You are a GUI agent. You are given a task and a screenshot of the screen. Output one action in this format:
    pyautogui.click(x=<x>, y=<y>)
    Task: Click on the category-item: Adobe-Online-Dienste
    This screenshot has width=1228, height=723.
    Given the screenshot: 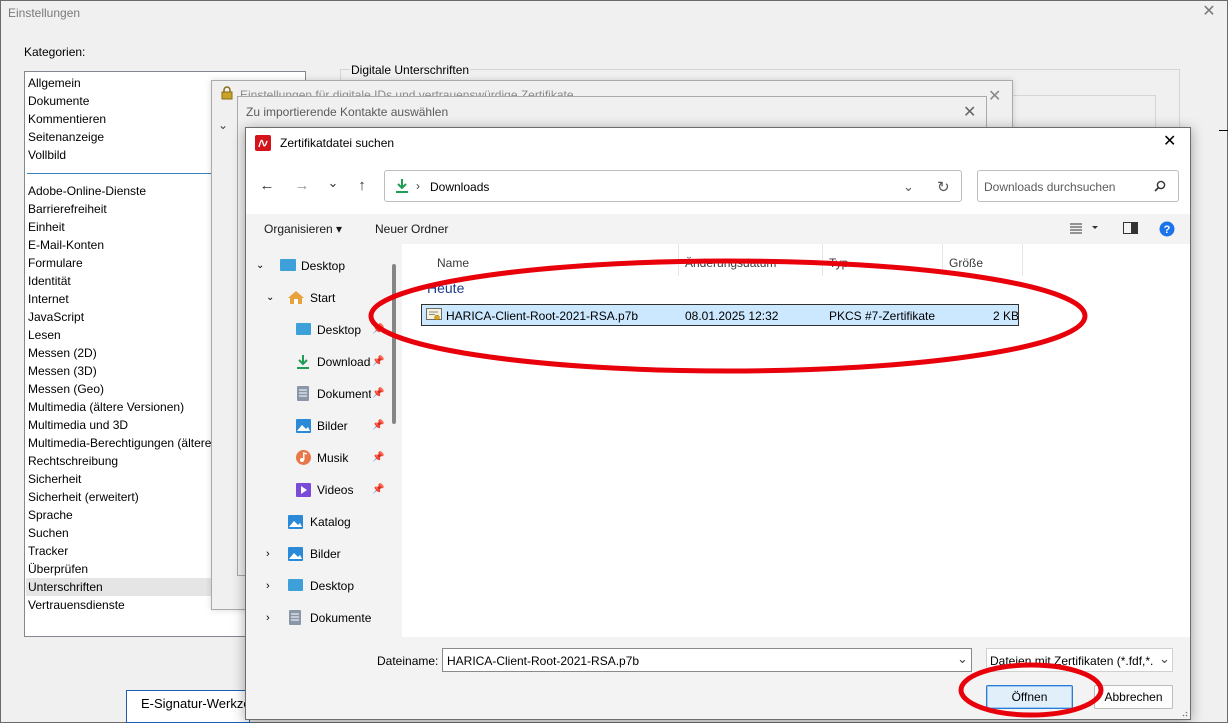 What is the action you would take?
    pyautogui.click(x=87, y=191)
    